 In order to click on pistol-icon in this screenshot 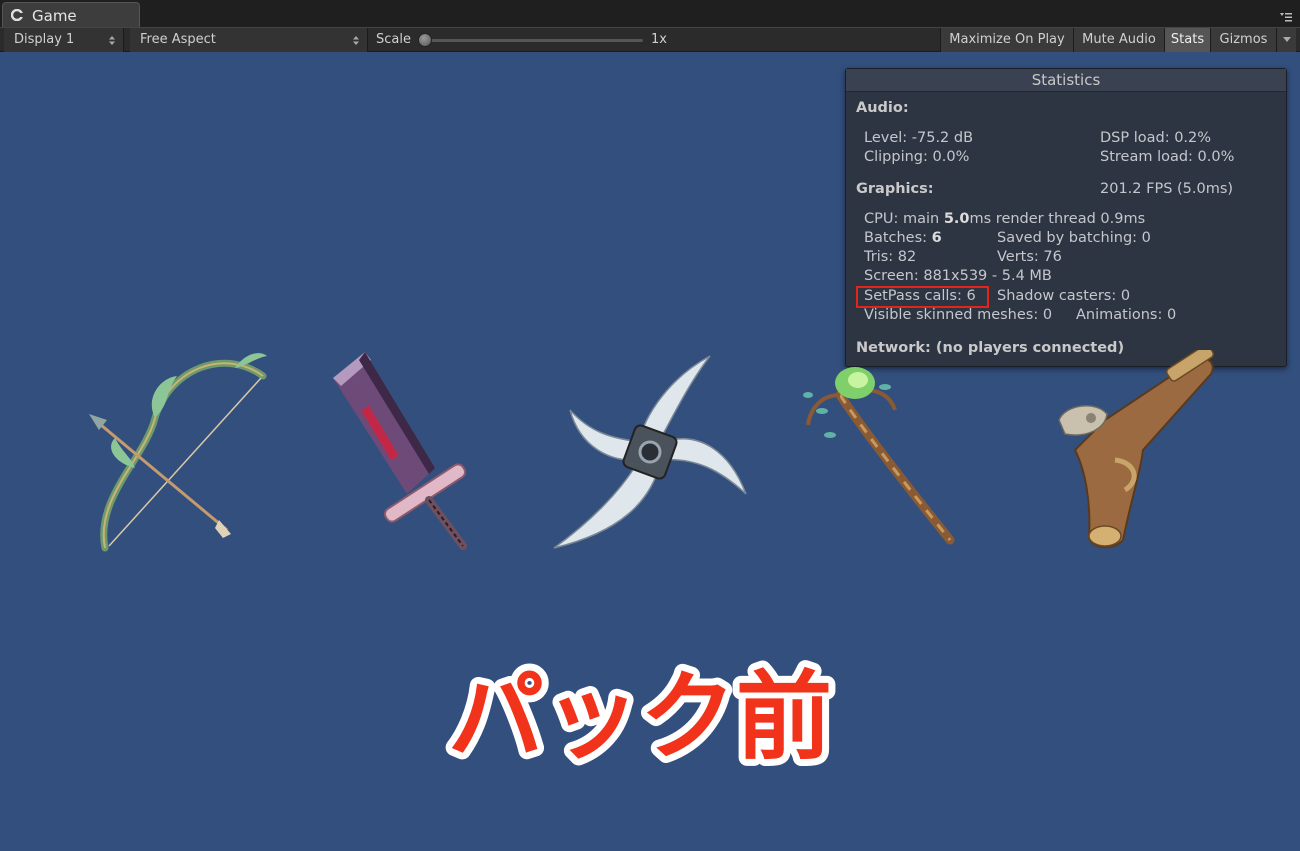, I will do `click(1136, 449)`.